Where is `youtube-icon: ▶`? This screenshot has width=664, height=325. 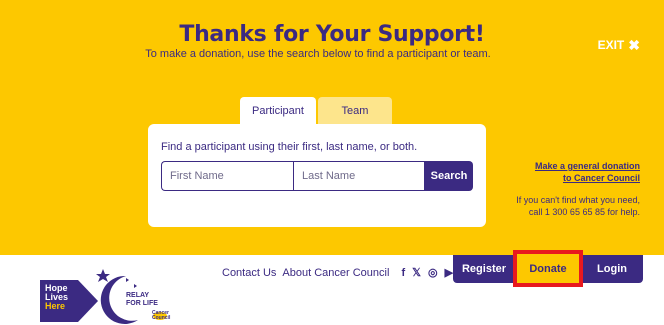 youtube-icon: ▶ is located at coordinates (449, 272).